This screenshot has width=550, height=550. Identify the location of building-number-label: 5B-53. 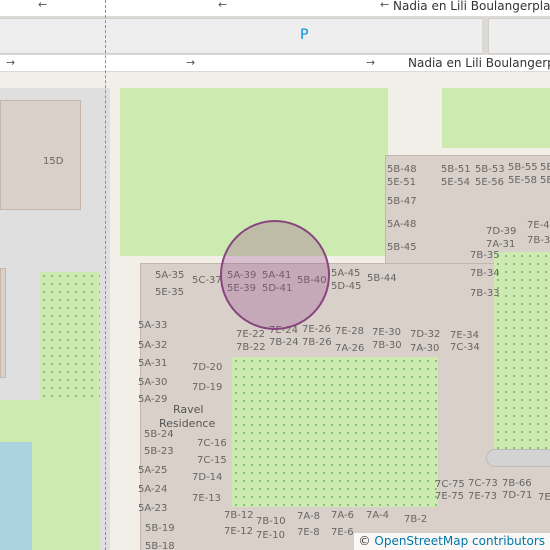
(490, 169).